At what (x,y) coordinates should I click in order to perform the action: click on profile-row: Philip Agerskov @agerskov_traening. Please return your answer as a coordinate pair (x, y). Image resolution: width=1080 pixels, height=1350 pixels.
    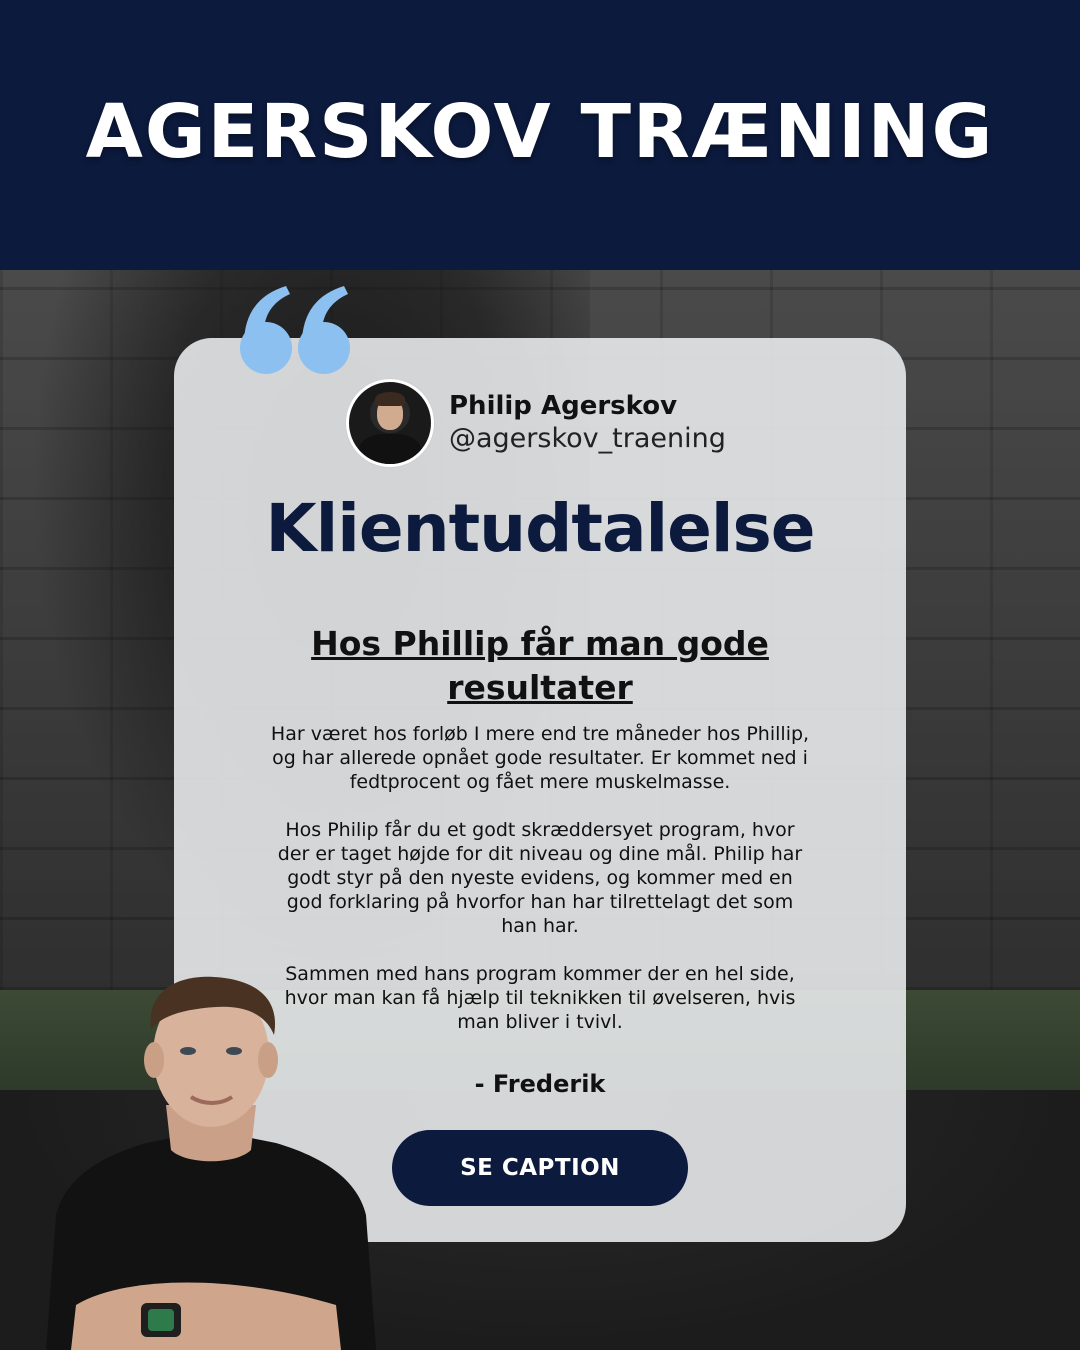
    Looking at the image, I should click on (536, 423).